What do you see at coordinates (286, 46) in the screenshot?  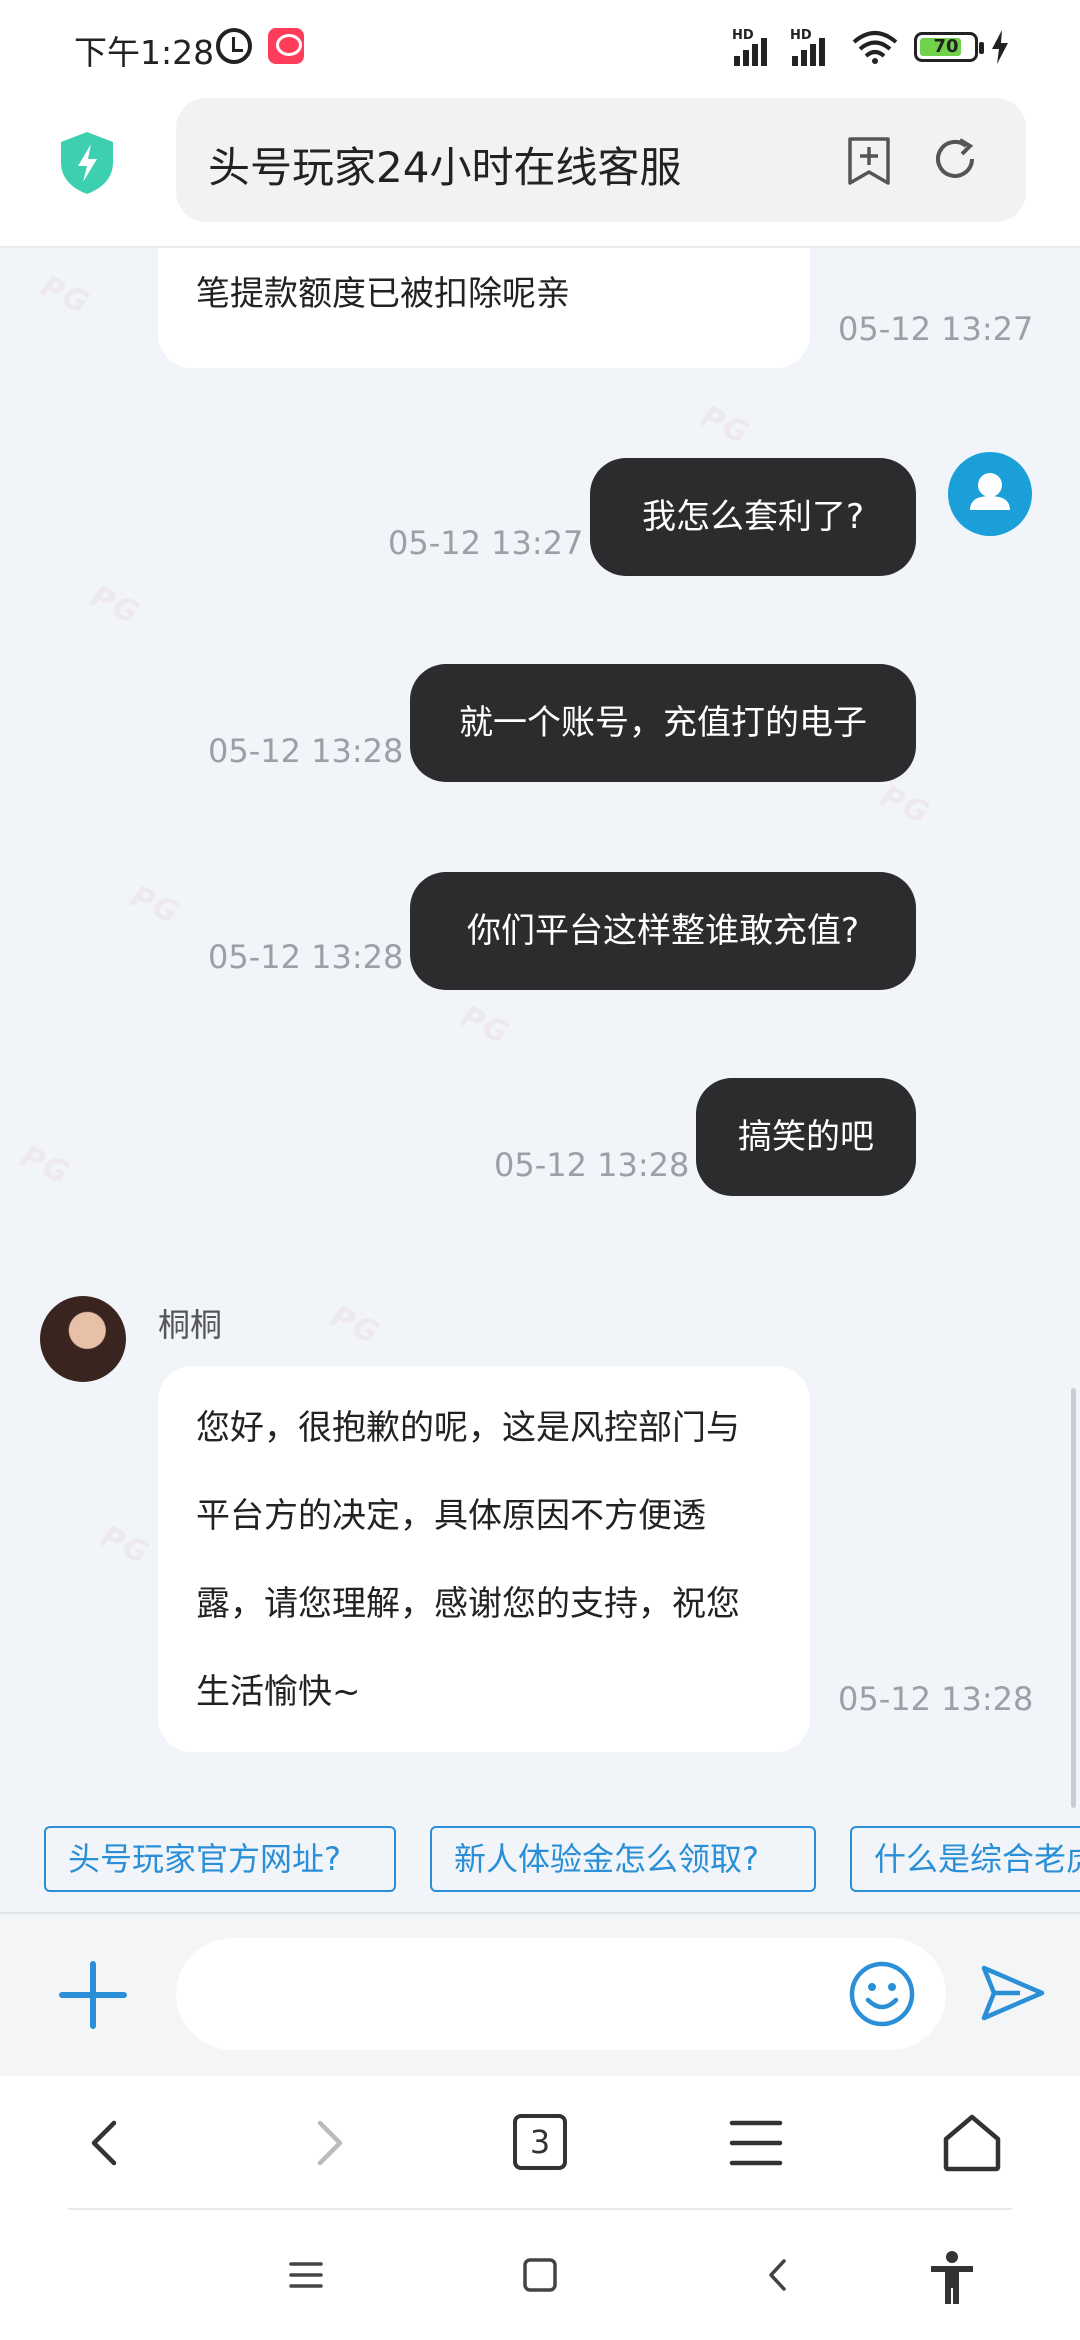 I see `app-badge-icon` at bounding box center [286, 46].